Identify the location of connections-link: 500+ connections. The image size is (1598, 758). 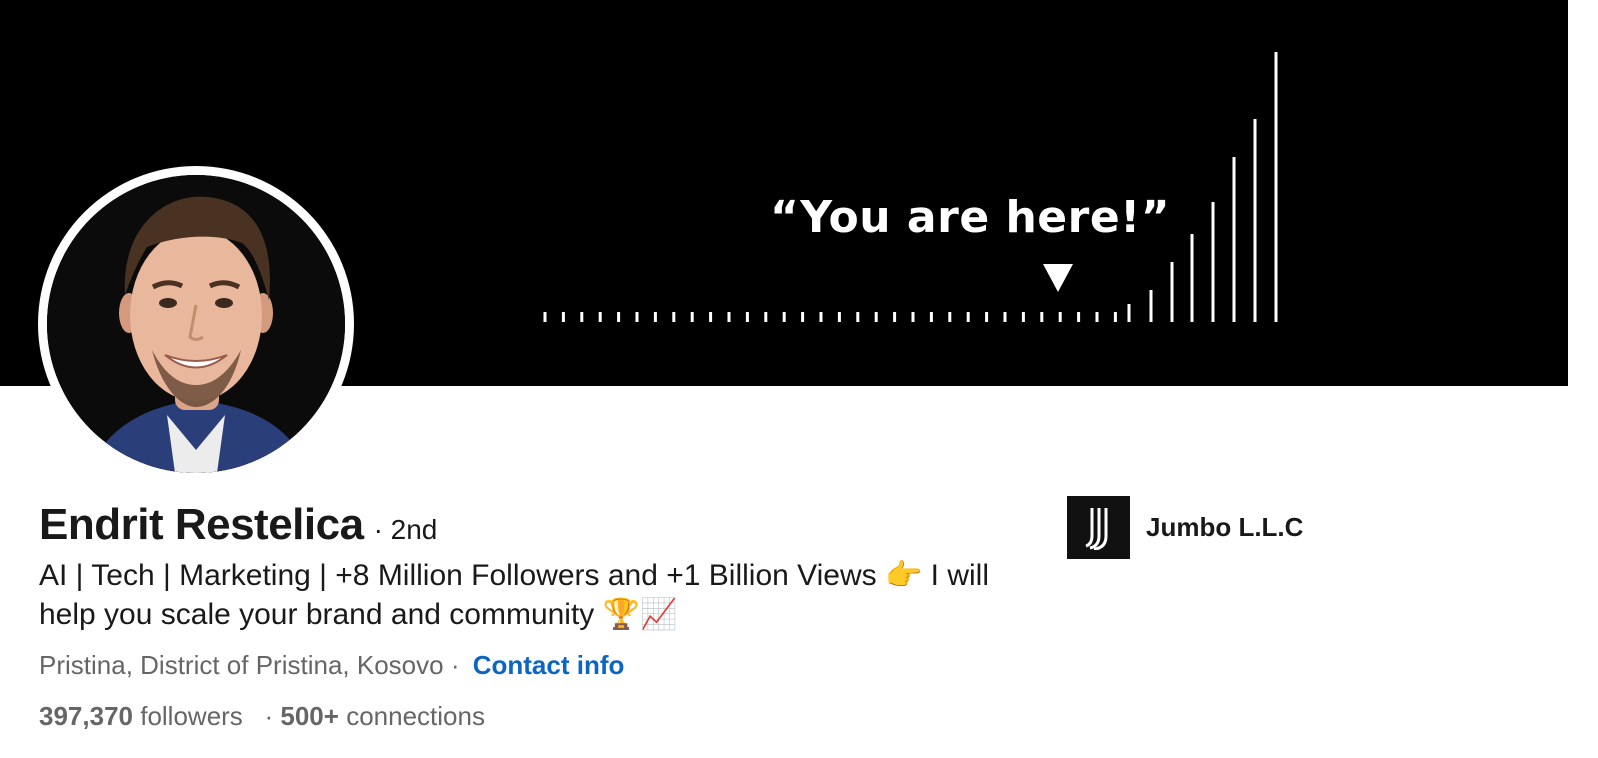
(382, 716).